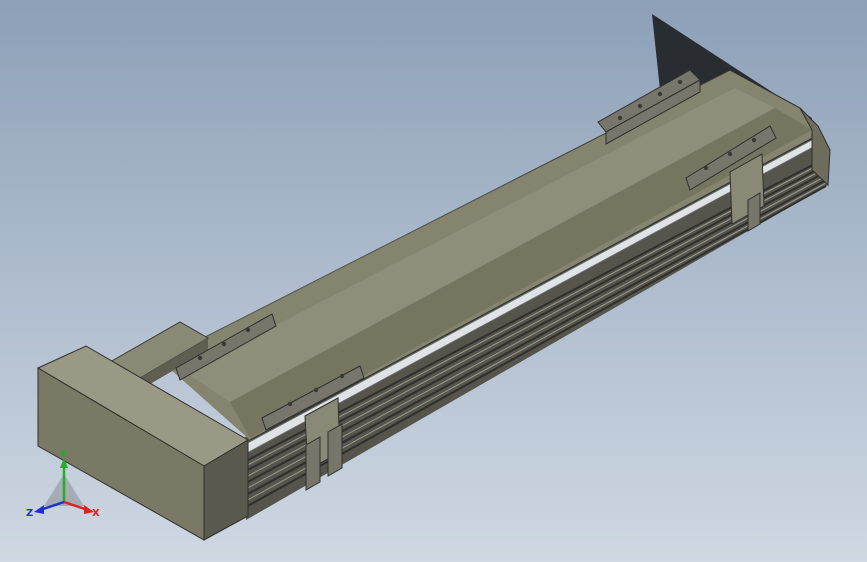 This screenshot has width=867, height=562. I want to click on x-axis-label: X, so click(96, 513).